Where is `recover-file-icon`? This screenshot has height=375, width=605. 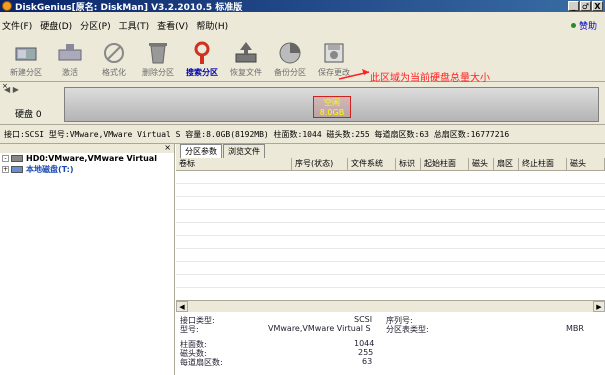
recover-file-icon is located at coordinates (246, 52).